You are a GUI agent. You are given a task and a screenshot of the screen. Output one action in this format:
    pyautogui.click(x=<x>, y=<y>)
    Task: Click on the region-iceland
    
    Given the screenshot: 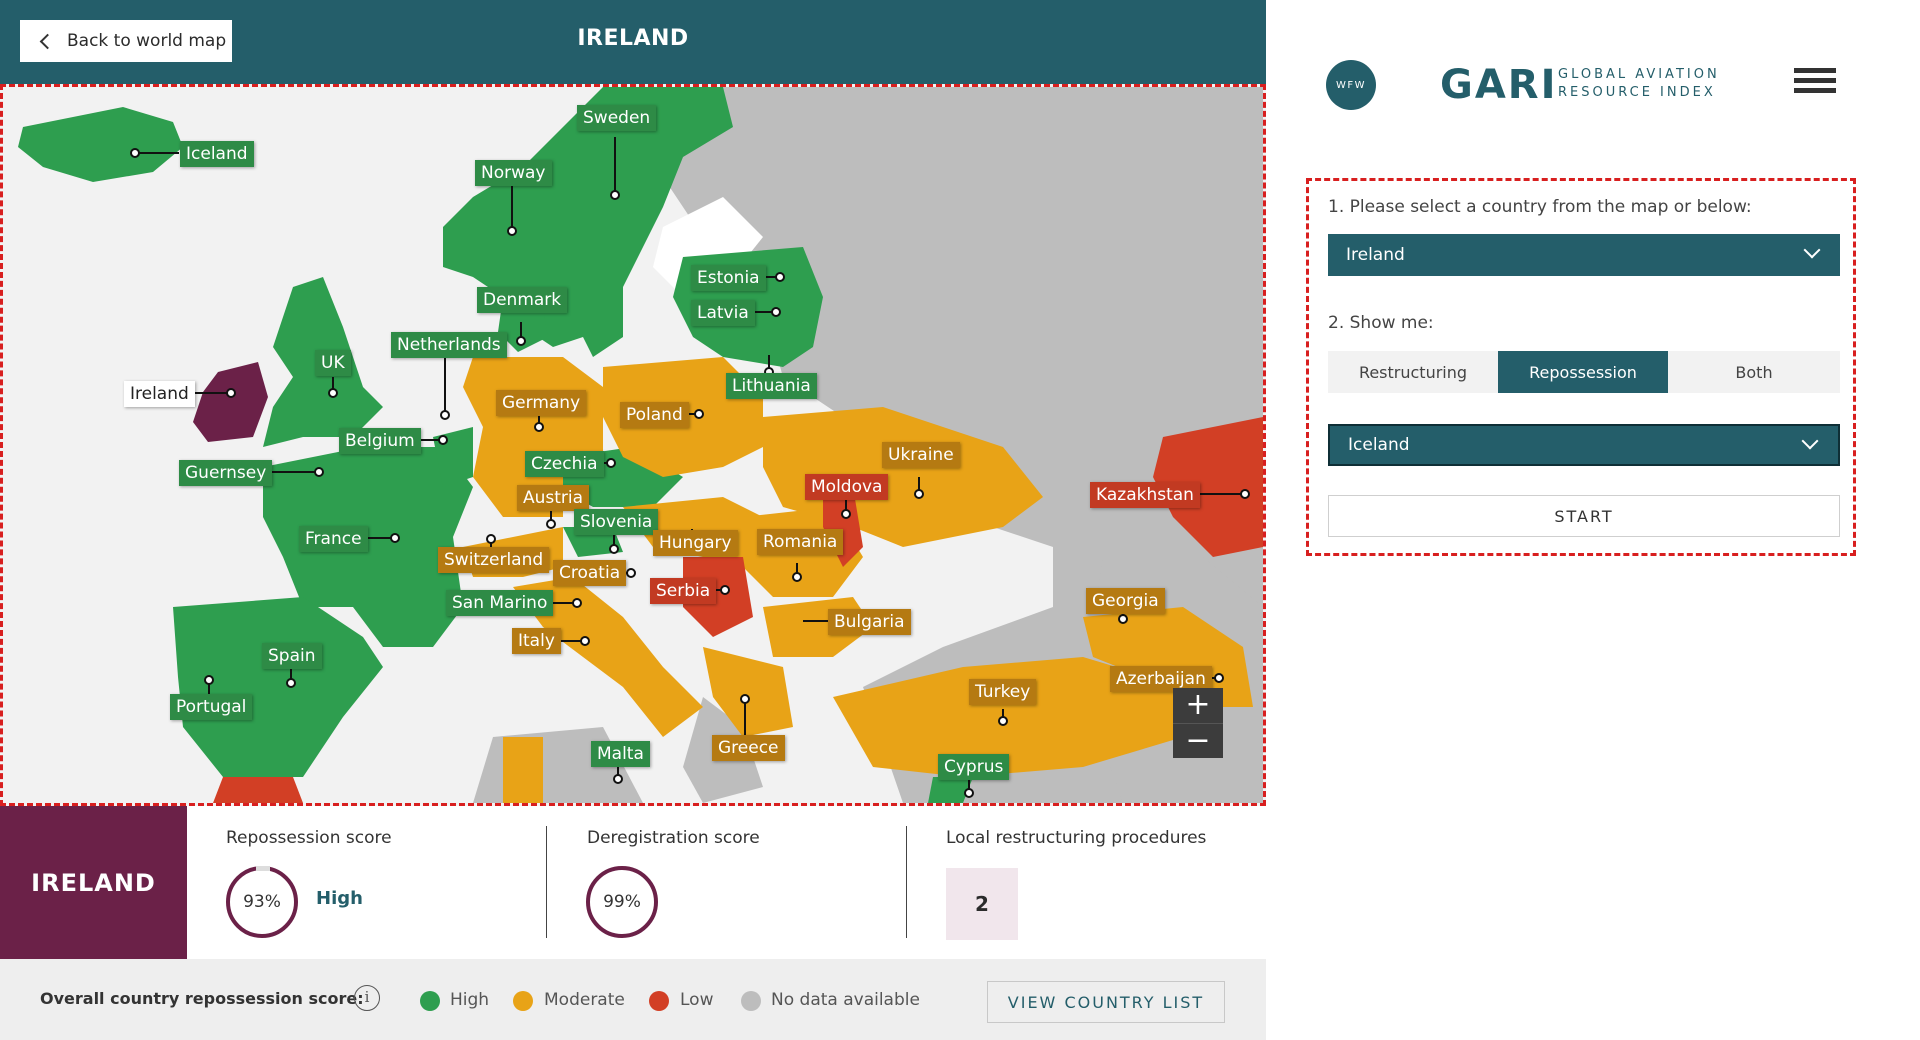 What is the action you would take?
    pyautogui.click(x=100, y=144)
    